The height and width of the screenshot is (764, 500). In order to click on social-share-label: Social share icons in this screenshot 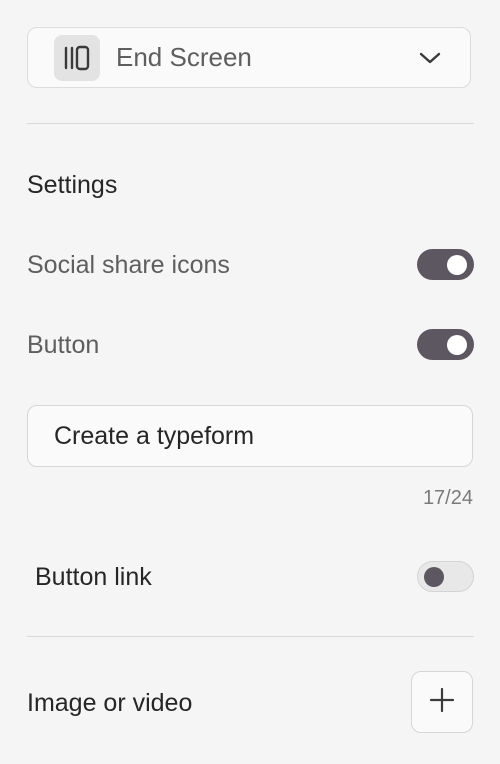, I will do `click(128, 265)`.